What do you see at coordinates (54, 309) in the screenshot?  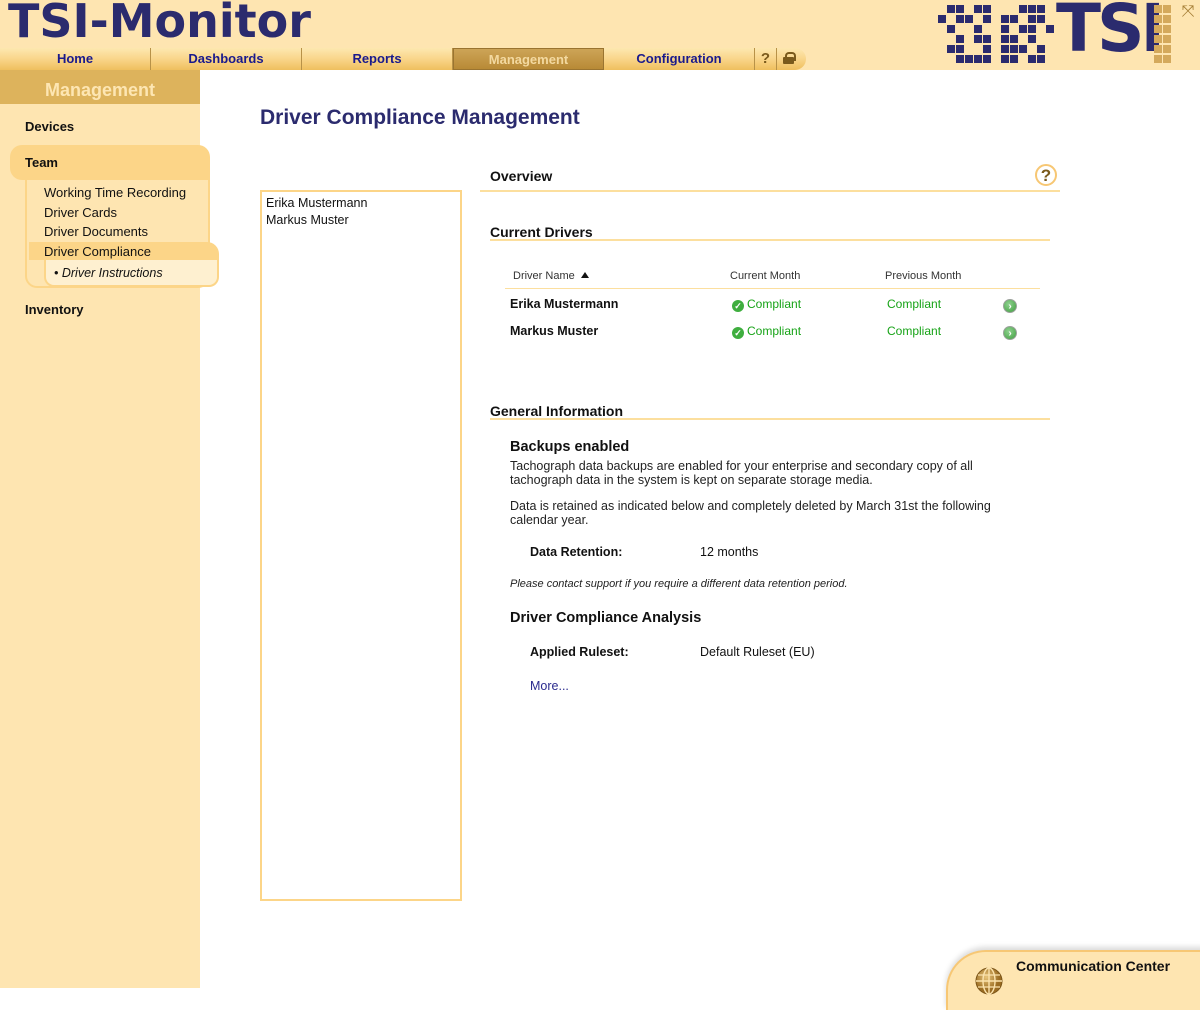 I see `sidebar-item-inventory: Inventory` at bounding box center [54, 309].